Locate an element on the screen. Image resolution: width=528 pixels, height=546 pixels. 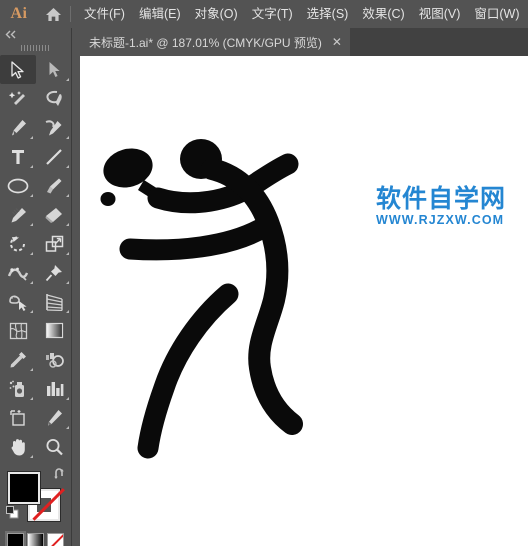
white-arrow-cursor-icon is located at coordinates (54, 69).